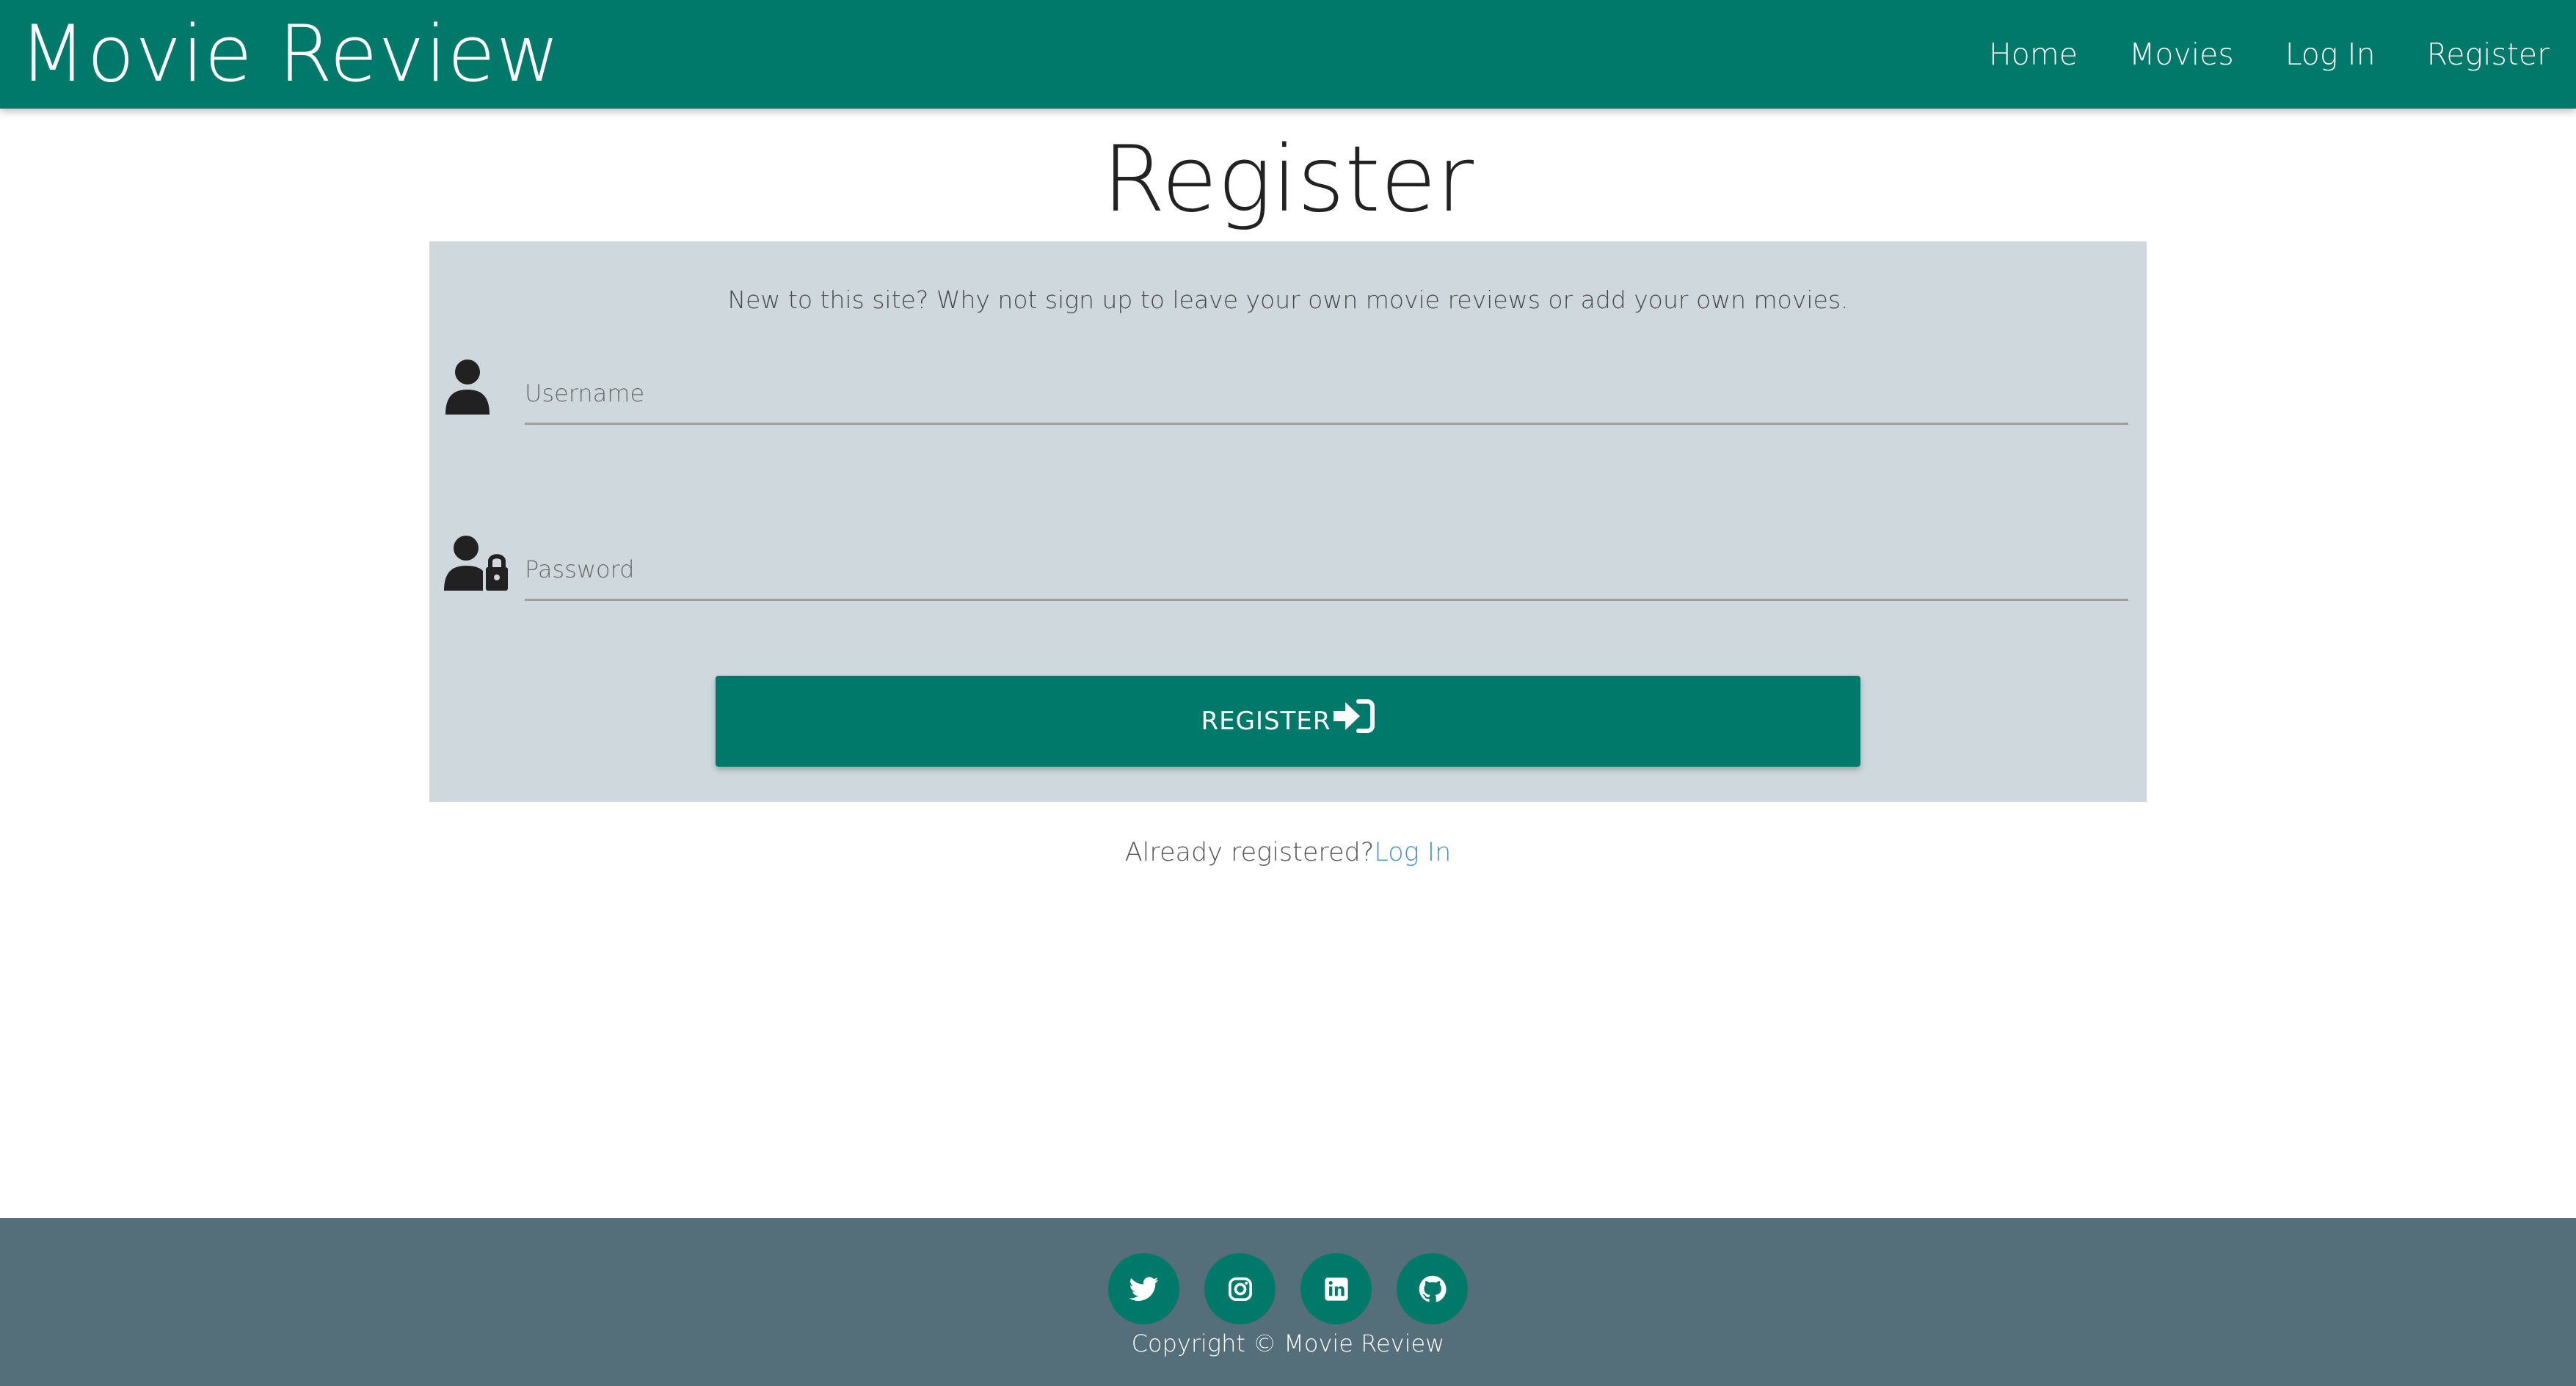  I want to click on instagram-icon, so click(1240, 1288).